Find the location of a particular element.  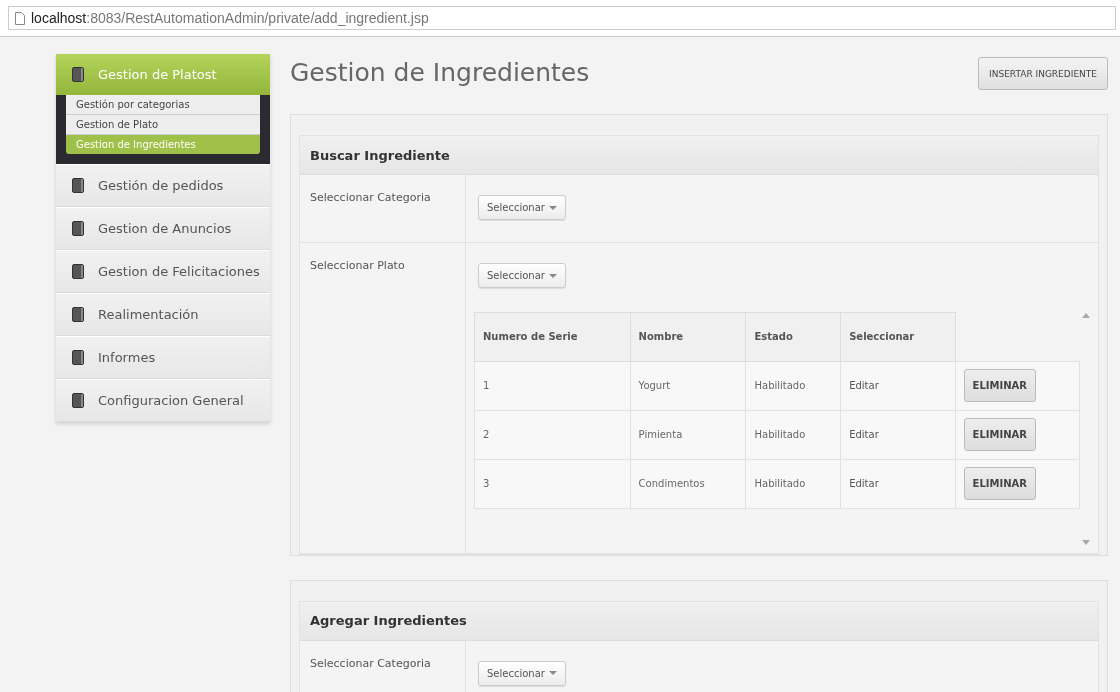

sidebar-item: Gestion de Felicitaciones is located at coordinates (163, 271).